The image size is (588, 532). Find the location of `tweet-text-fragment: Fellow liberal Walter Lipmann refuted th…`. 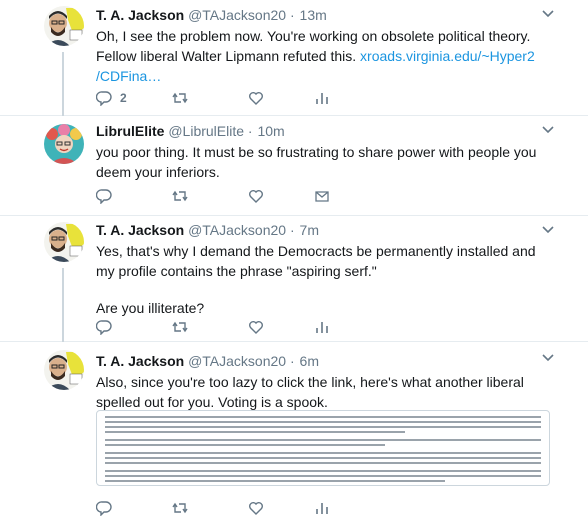

tweet-text-fragment: Fellow liberal Walter Lipmann refuted th… is located at coordinates (226, 56).